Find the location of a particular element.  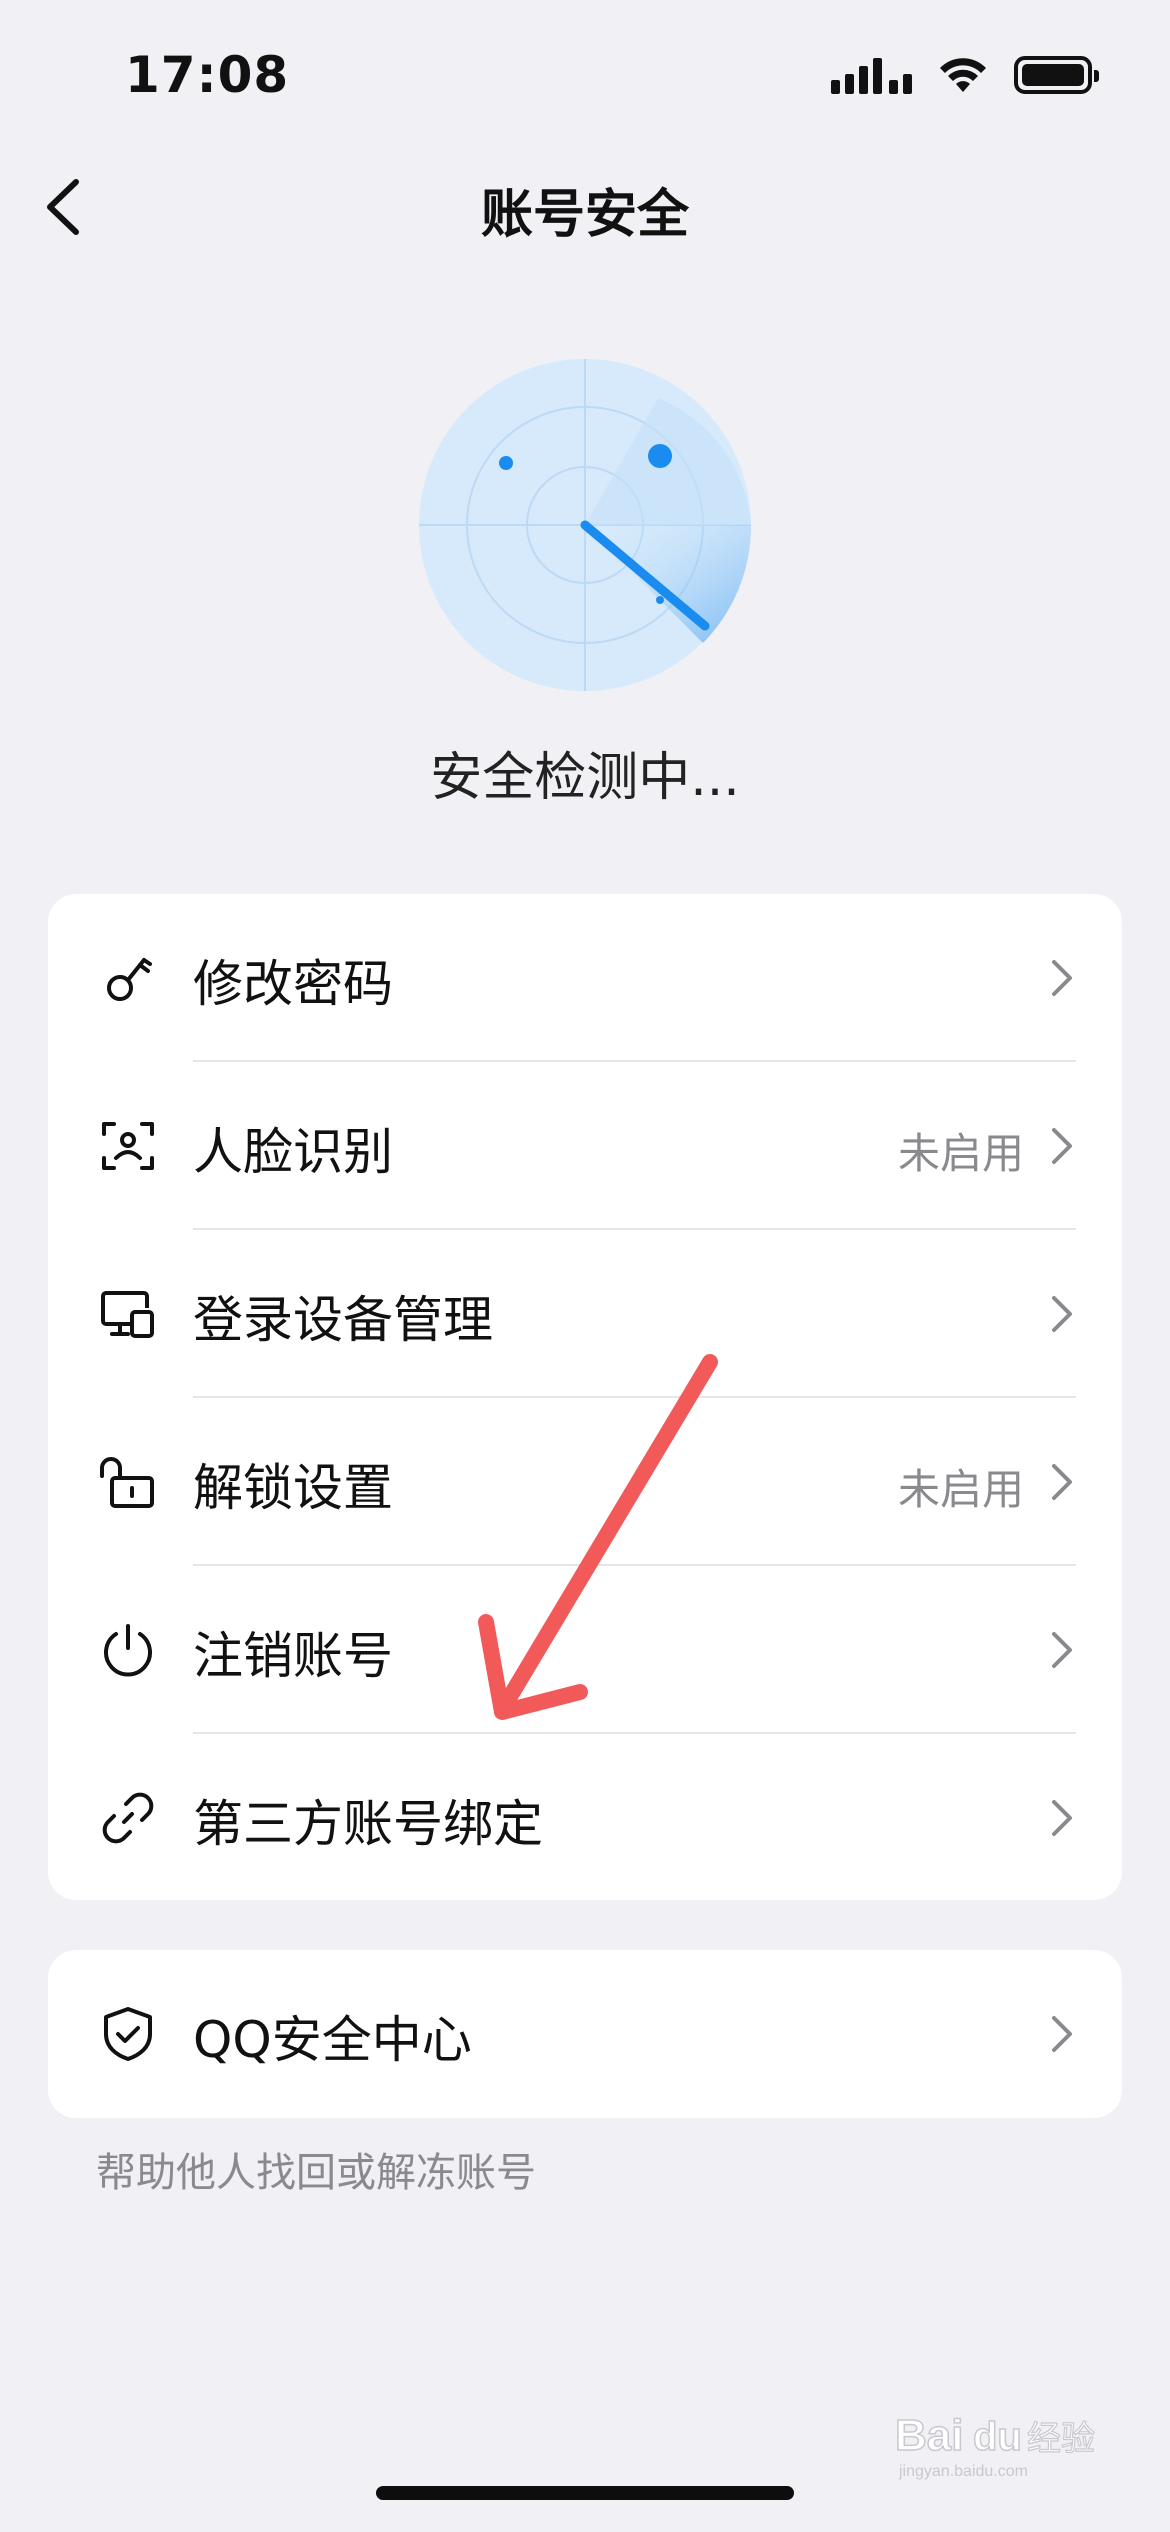

key-icon is located at coordinates (129, 979).